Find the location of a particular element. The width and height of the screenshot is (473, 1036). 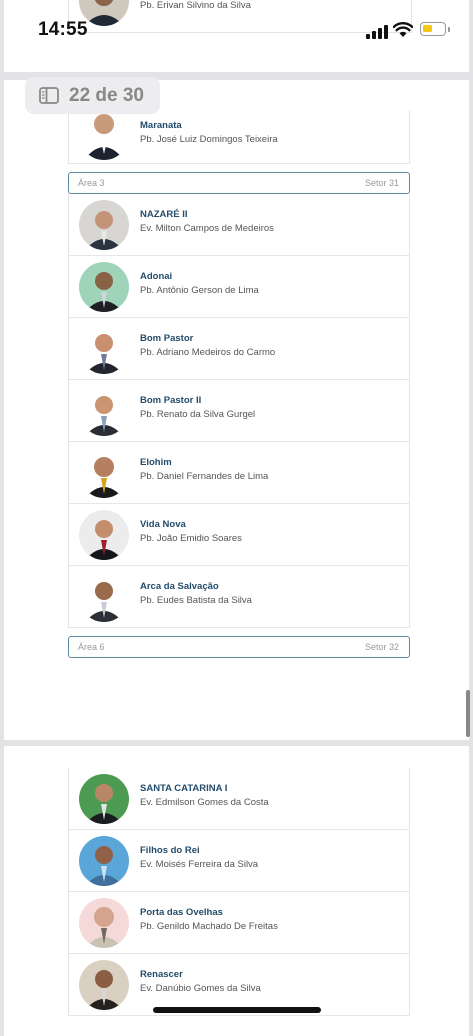

church-name: Filhos do Rei is located at coordinates (170, 850).